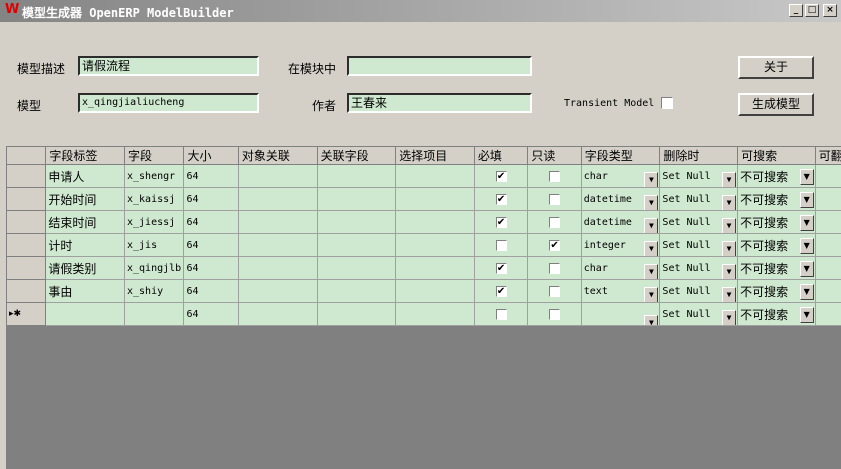  I want to click on readonly-checkbox: ✔, so click(555, 245).